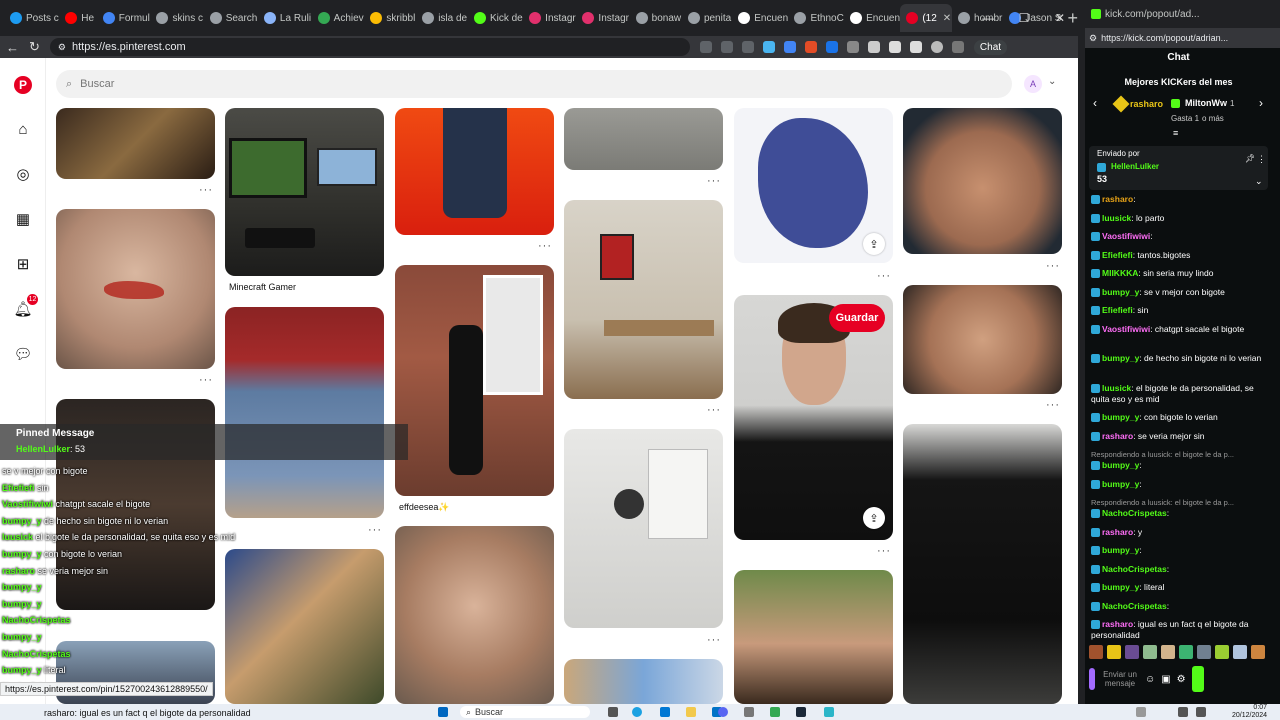 The width and height of the screenshot is (1280, 720). Describe the element at coordinates (1060, 18) in the screenshot. I see `close-icon: ✕` at that location.